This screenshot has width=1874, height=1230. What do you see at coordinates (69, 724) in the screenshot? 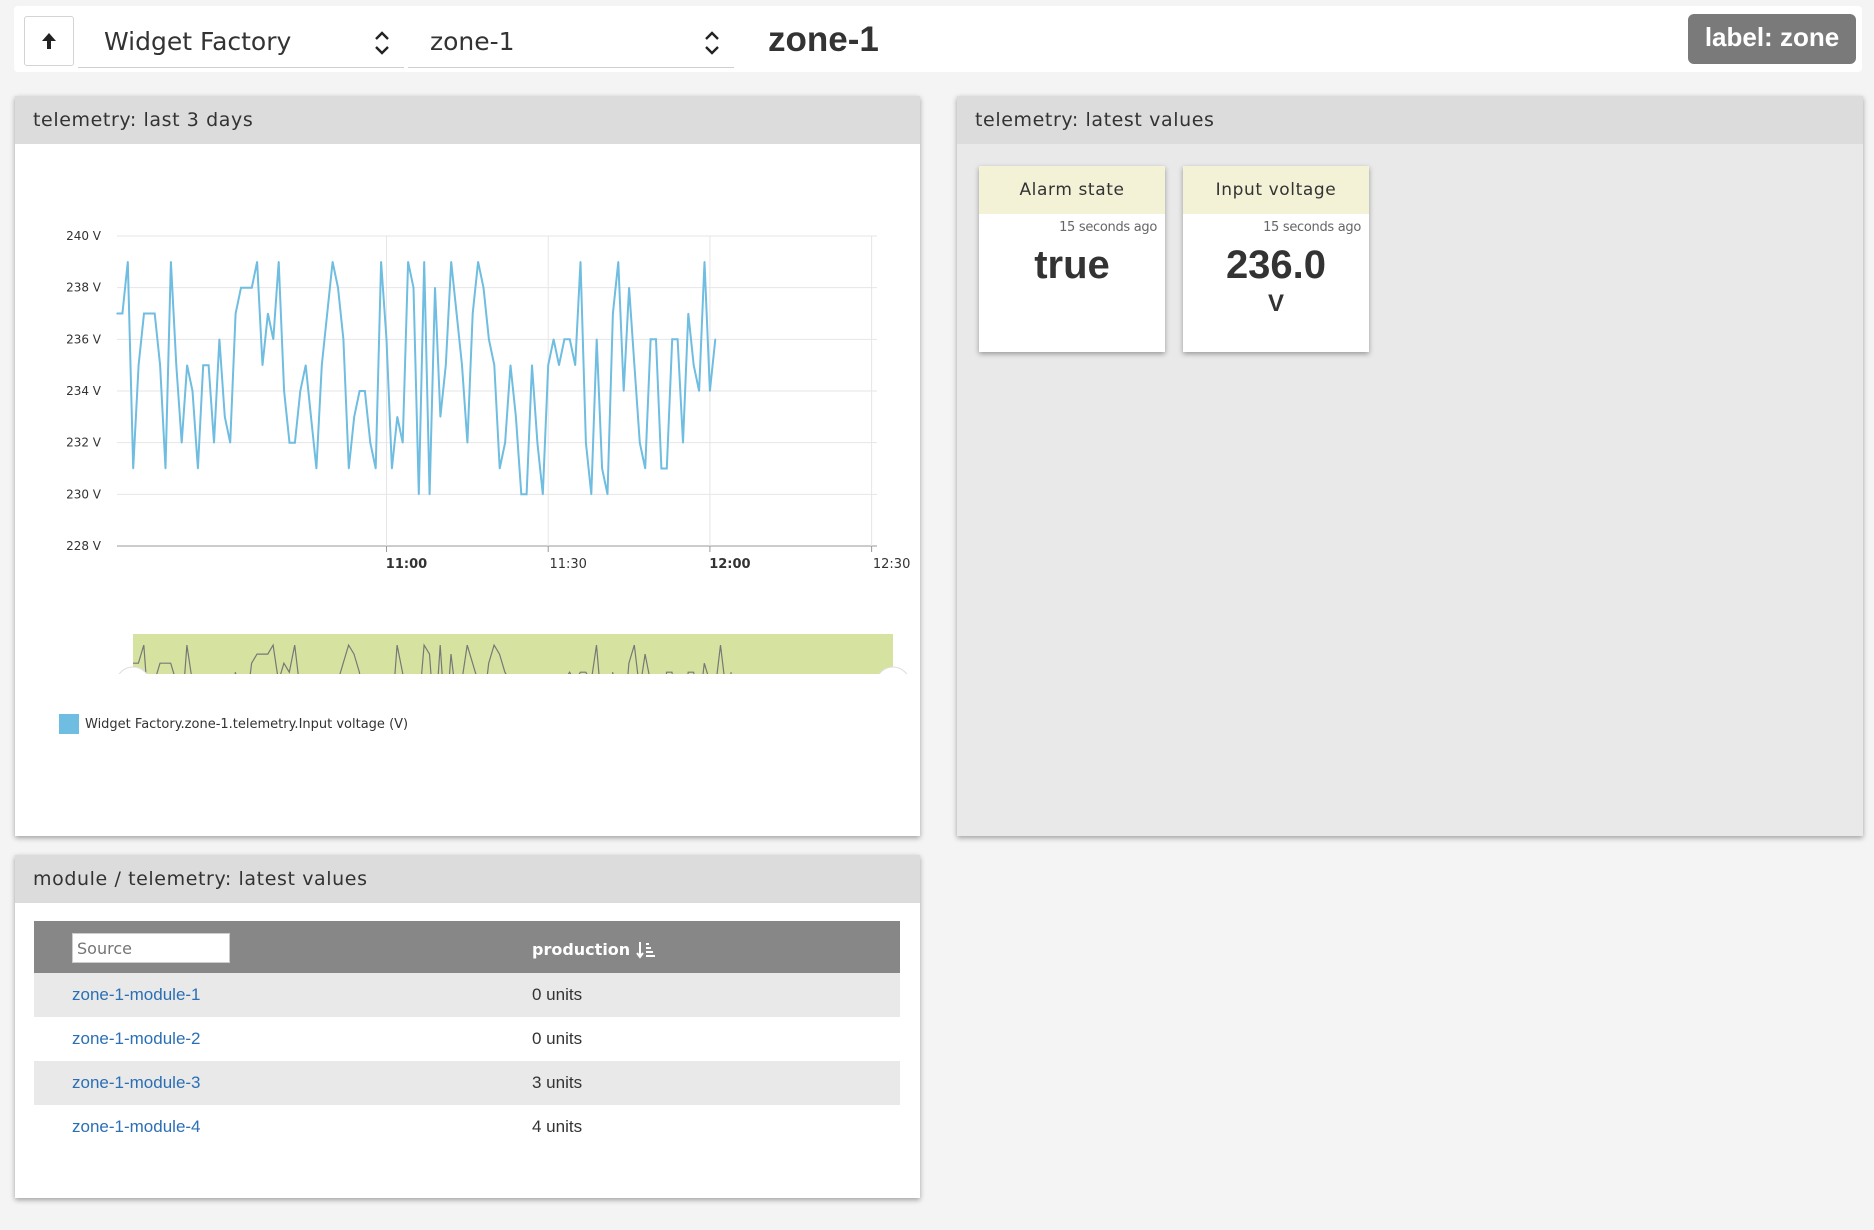
I see `legend-swatch` at bounding box center [69, 724].